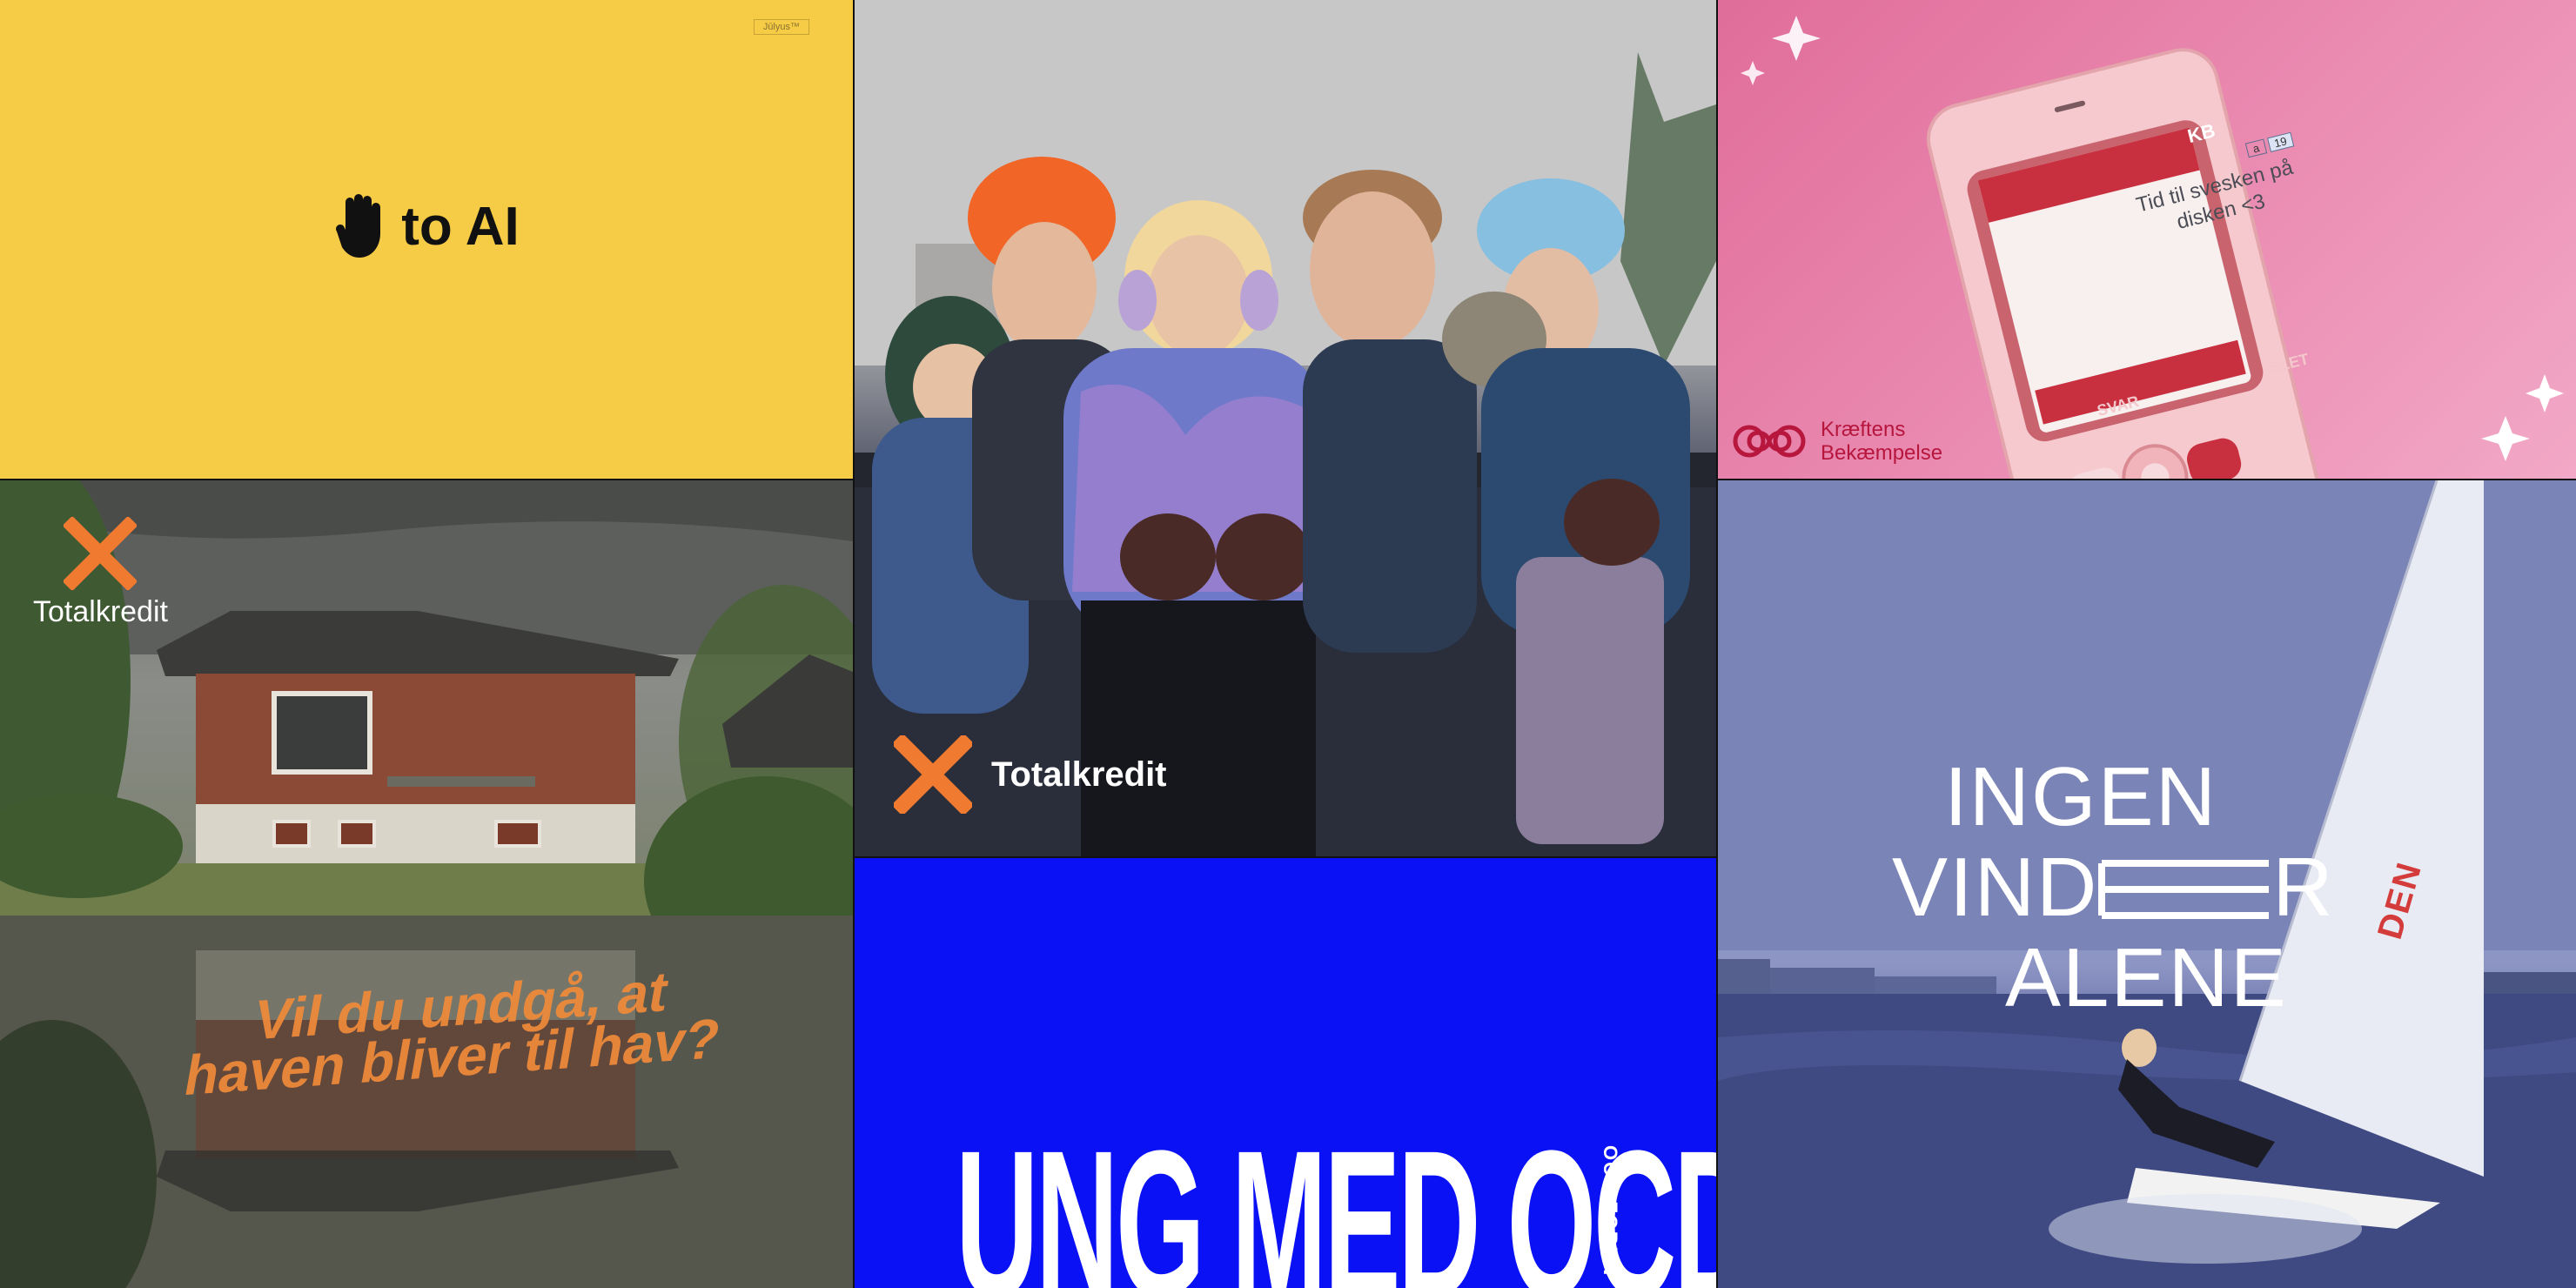  Describe the element at coordinates (1769, 441) in the screenshot. I see `infinity-logo-icon` at that location.